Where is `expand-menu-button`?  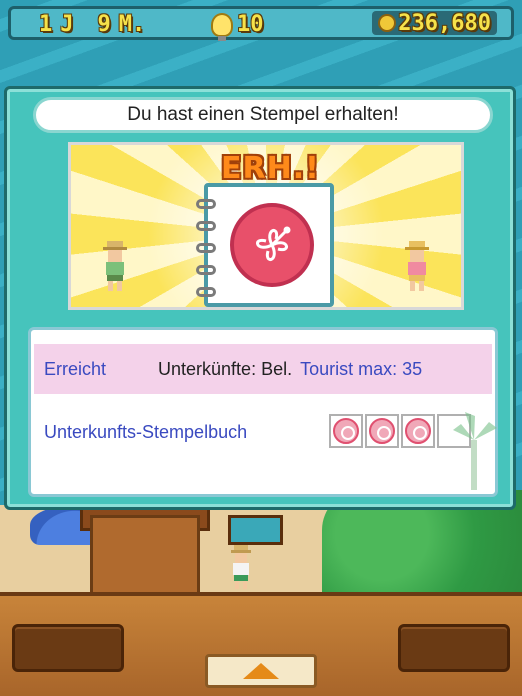
expand-menu-button is located at coordinates (261, 671).